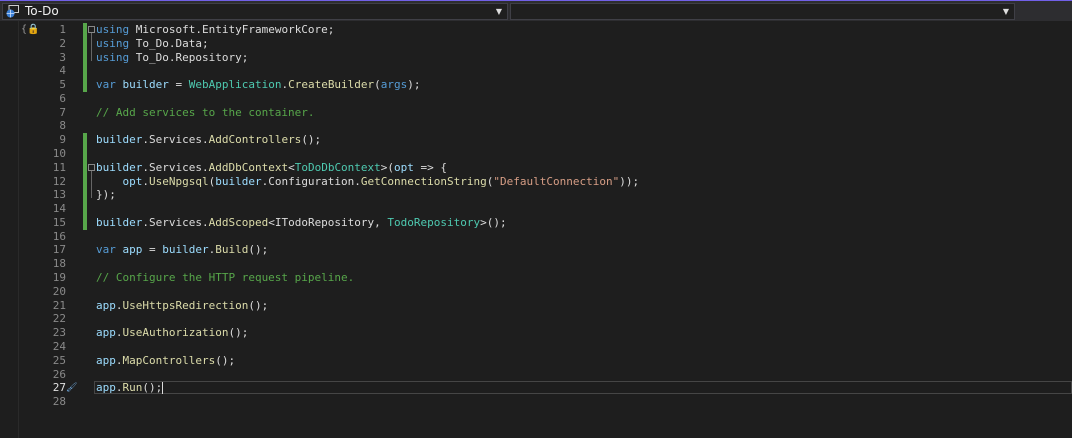 The width and height of the screenshot is (1072, 438). I want to click on code-token: <, so click(271, 222).